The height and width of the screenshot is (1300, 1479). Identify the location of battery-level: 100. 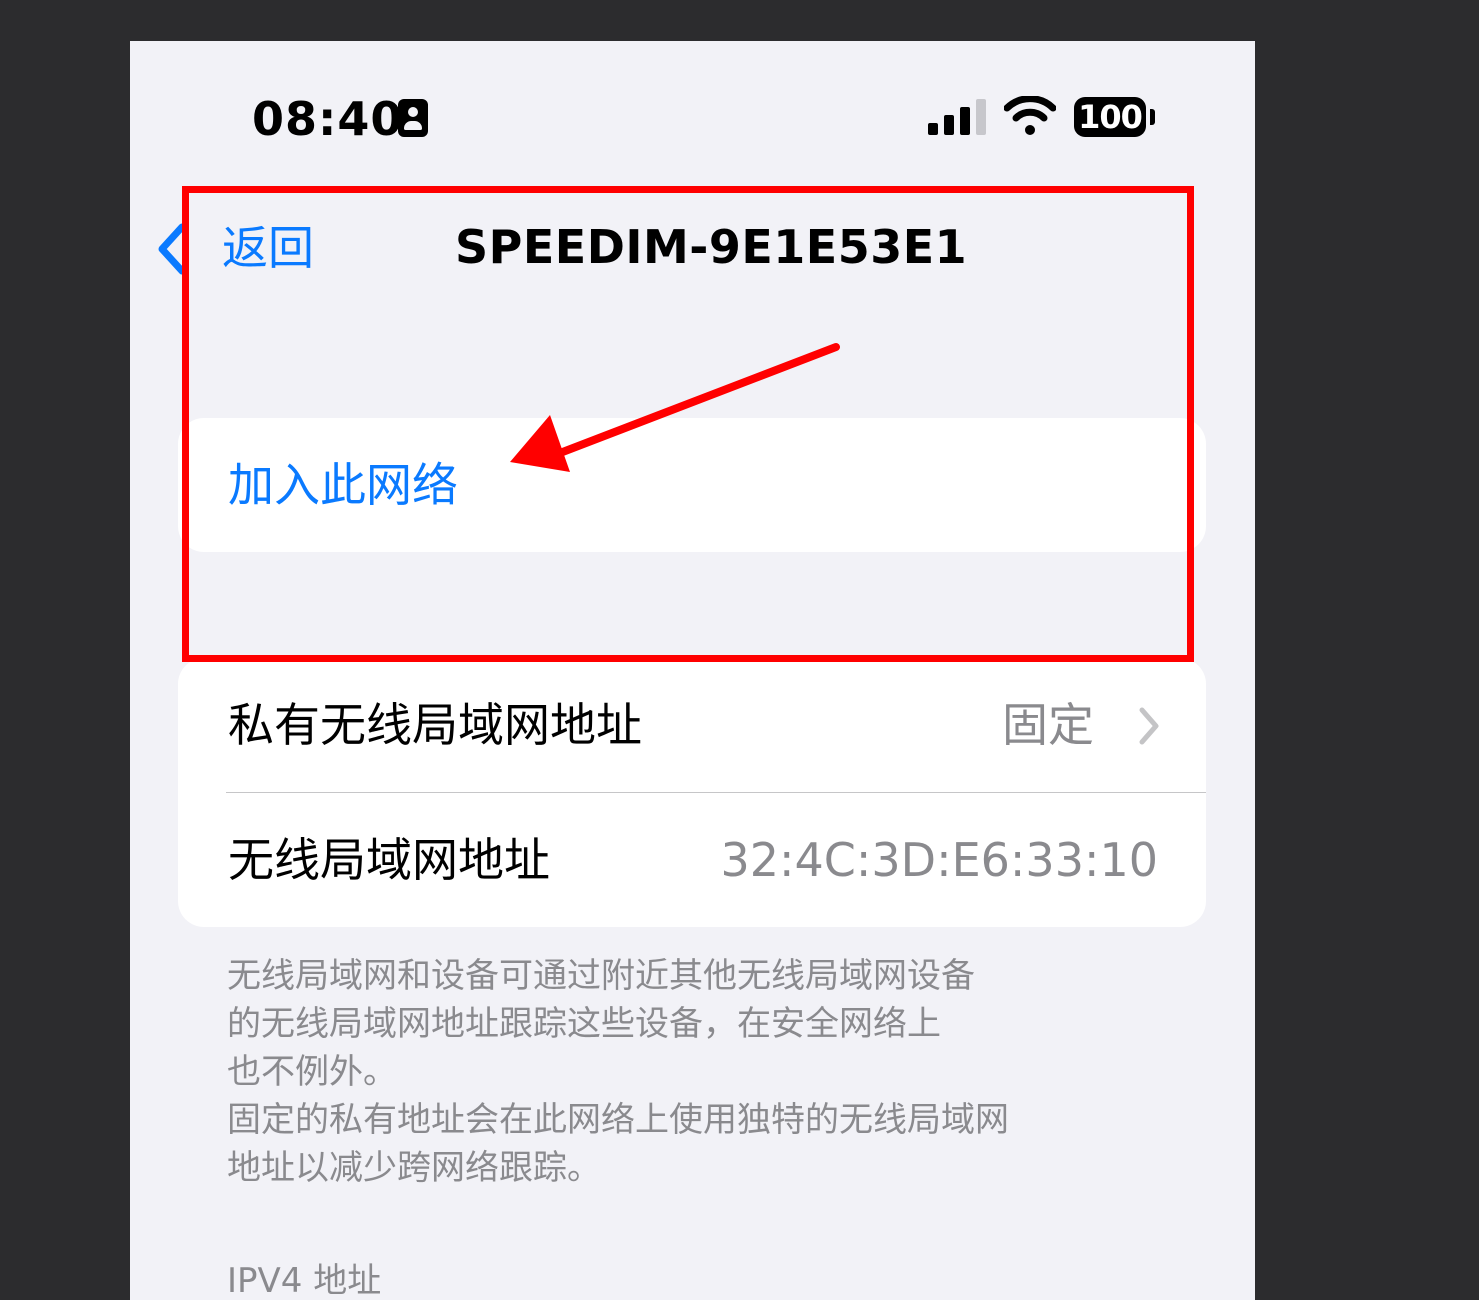
(1110, 117).